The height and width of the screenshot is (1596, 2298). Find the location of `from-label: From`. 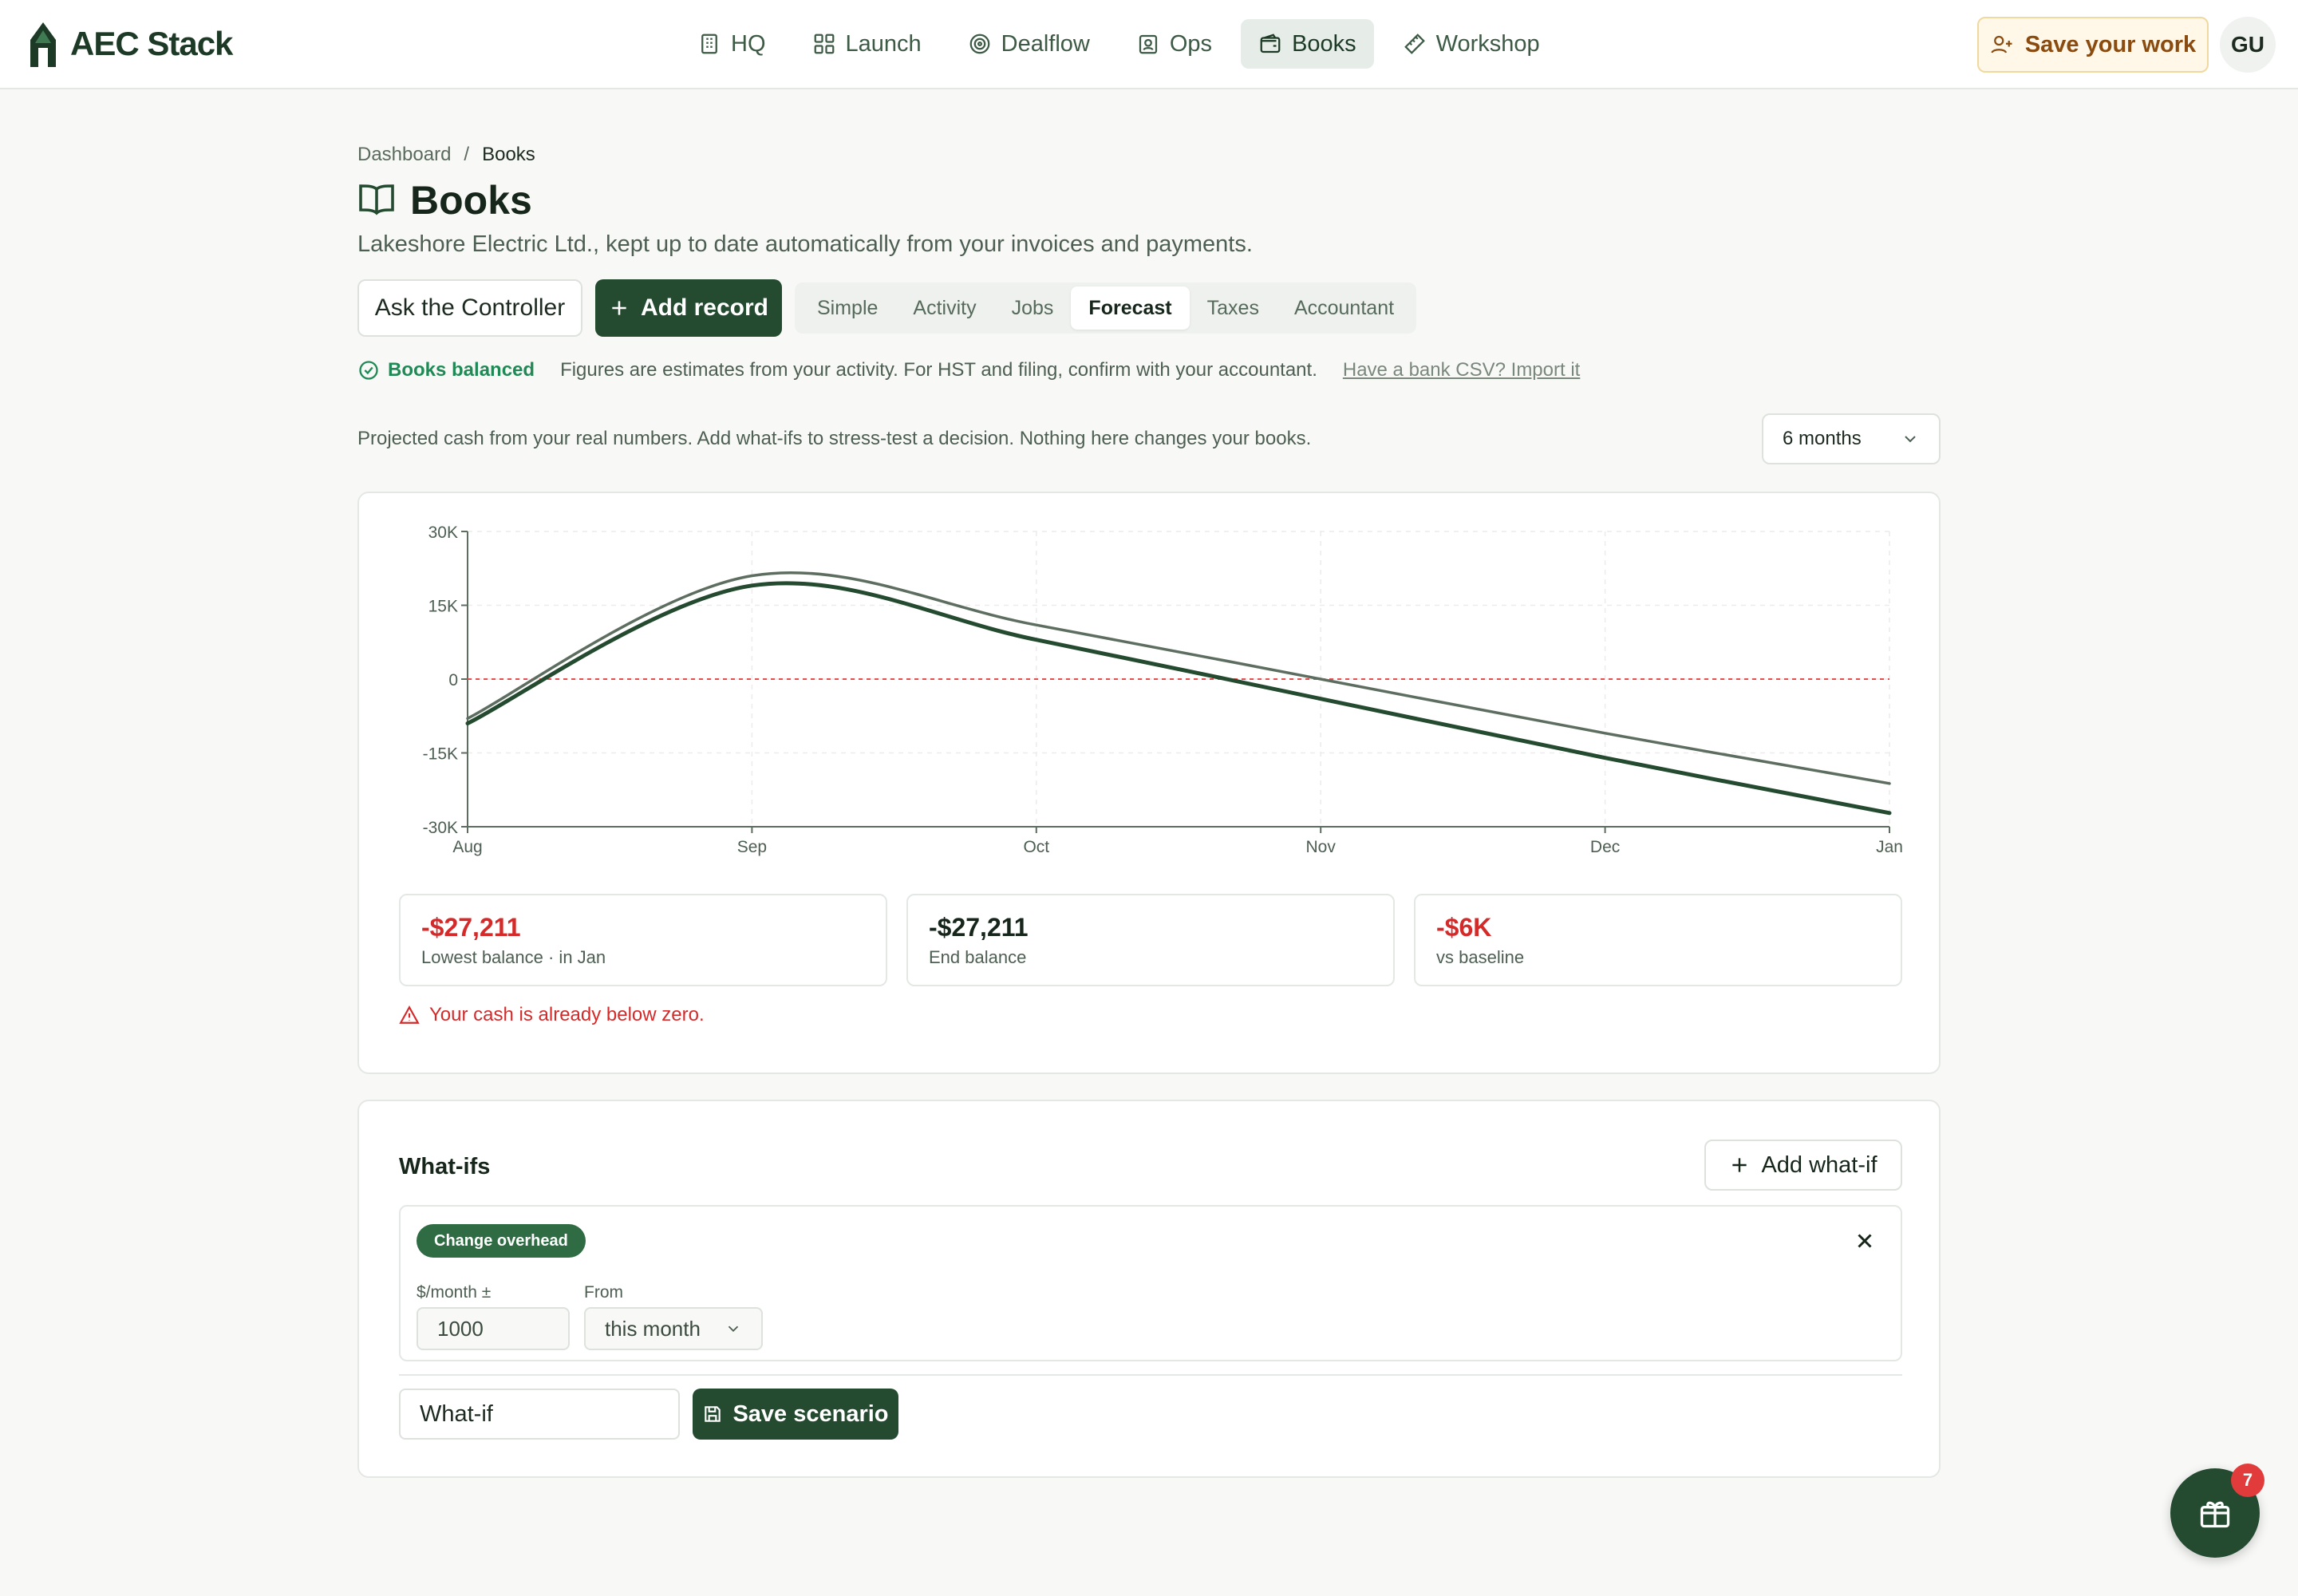

from-label: From is located at coordinates (604, 1292).